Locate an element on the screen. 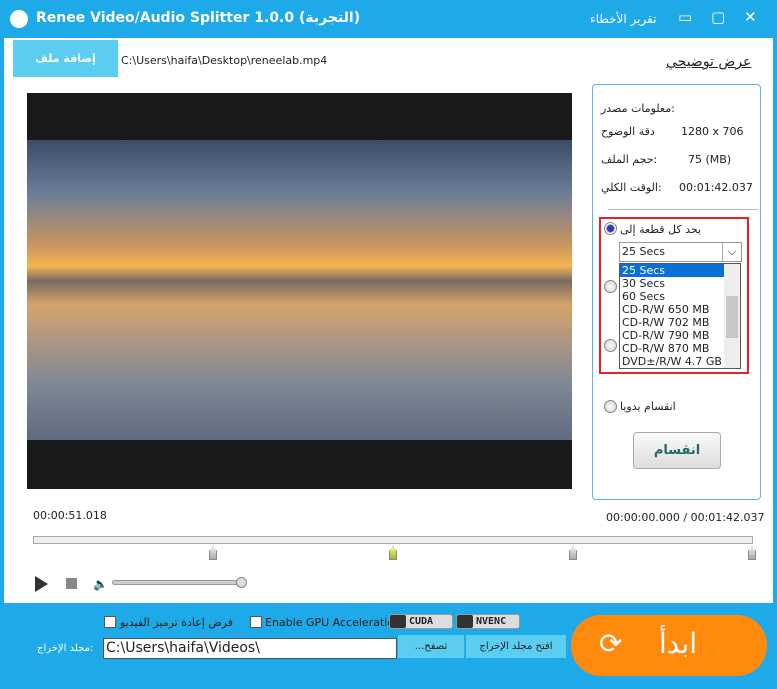 The width and height of the screenshot is (777, 689). duration-label: الوقت الكلي: is located at coordinates (631, 187).